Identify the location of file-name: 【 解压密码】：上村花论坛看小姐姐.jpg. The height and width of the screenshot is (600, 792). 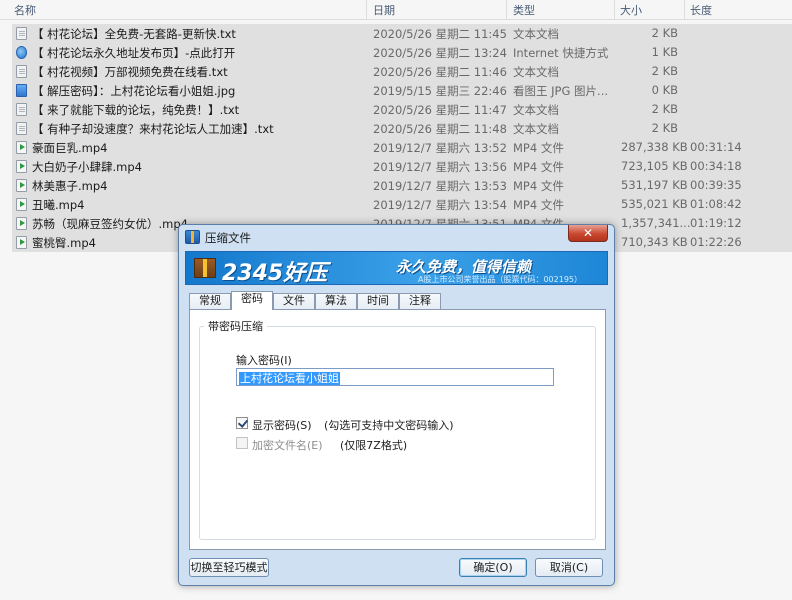
(134, 91).